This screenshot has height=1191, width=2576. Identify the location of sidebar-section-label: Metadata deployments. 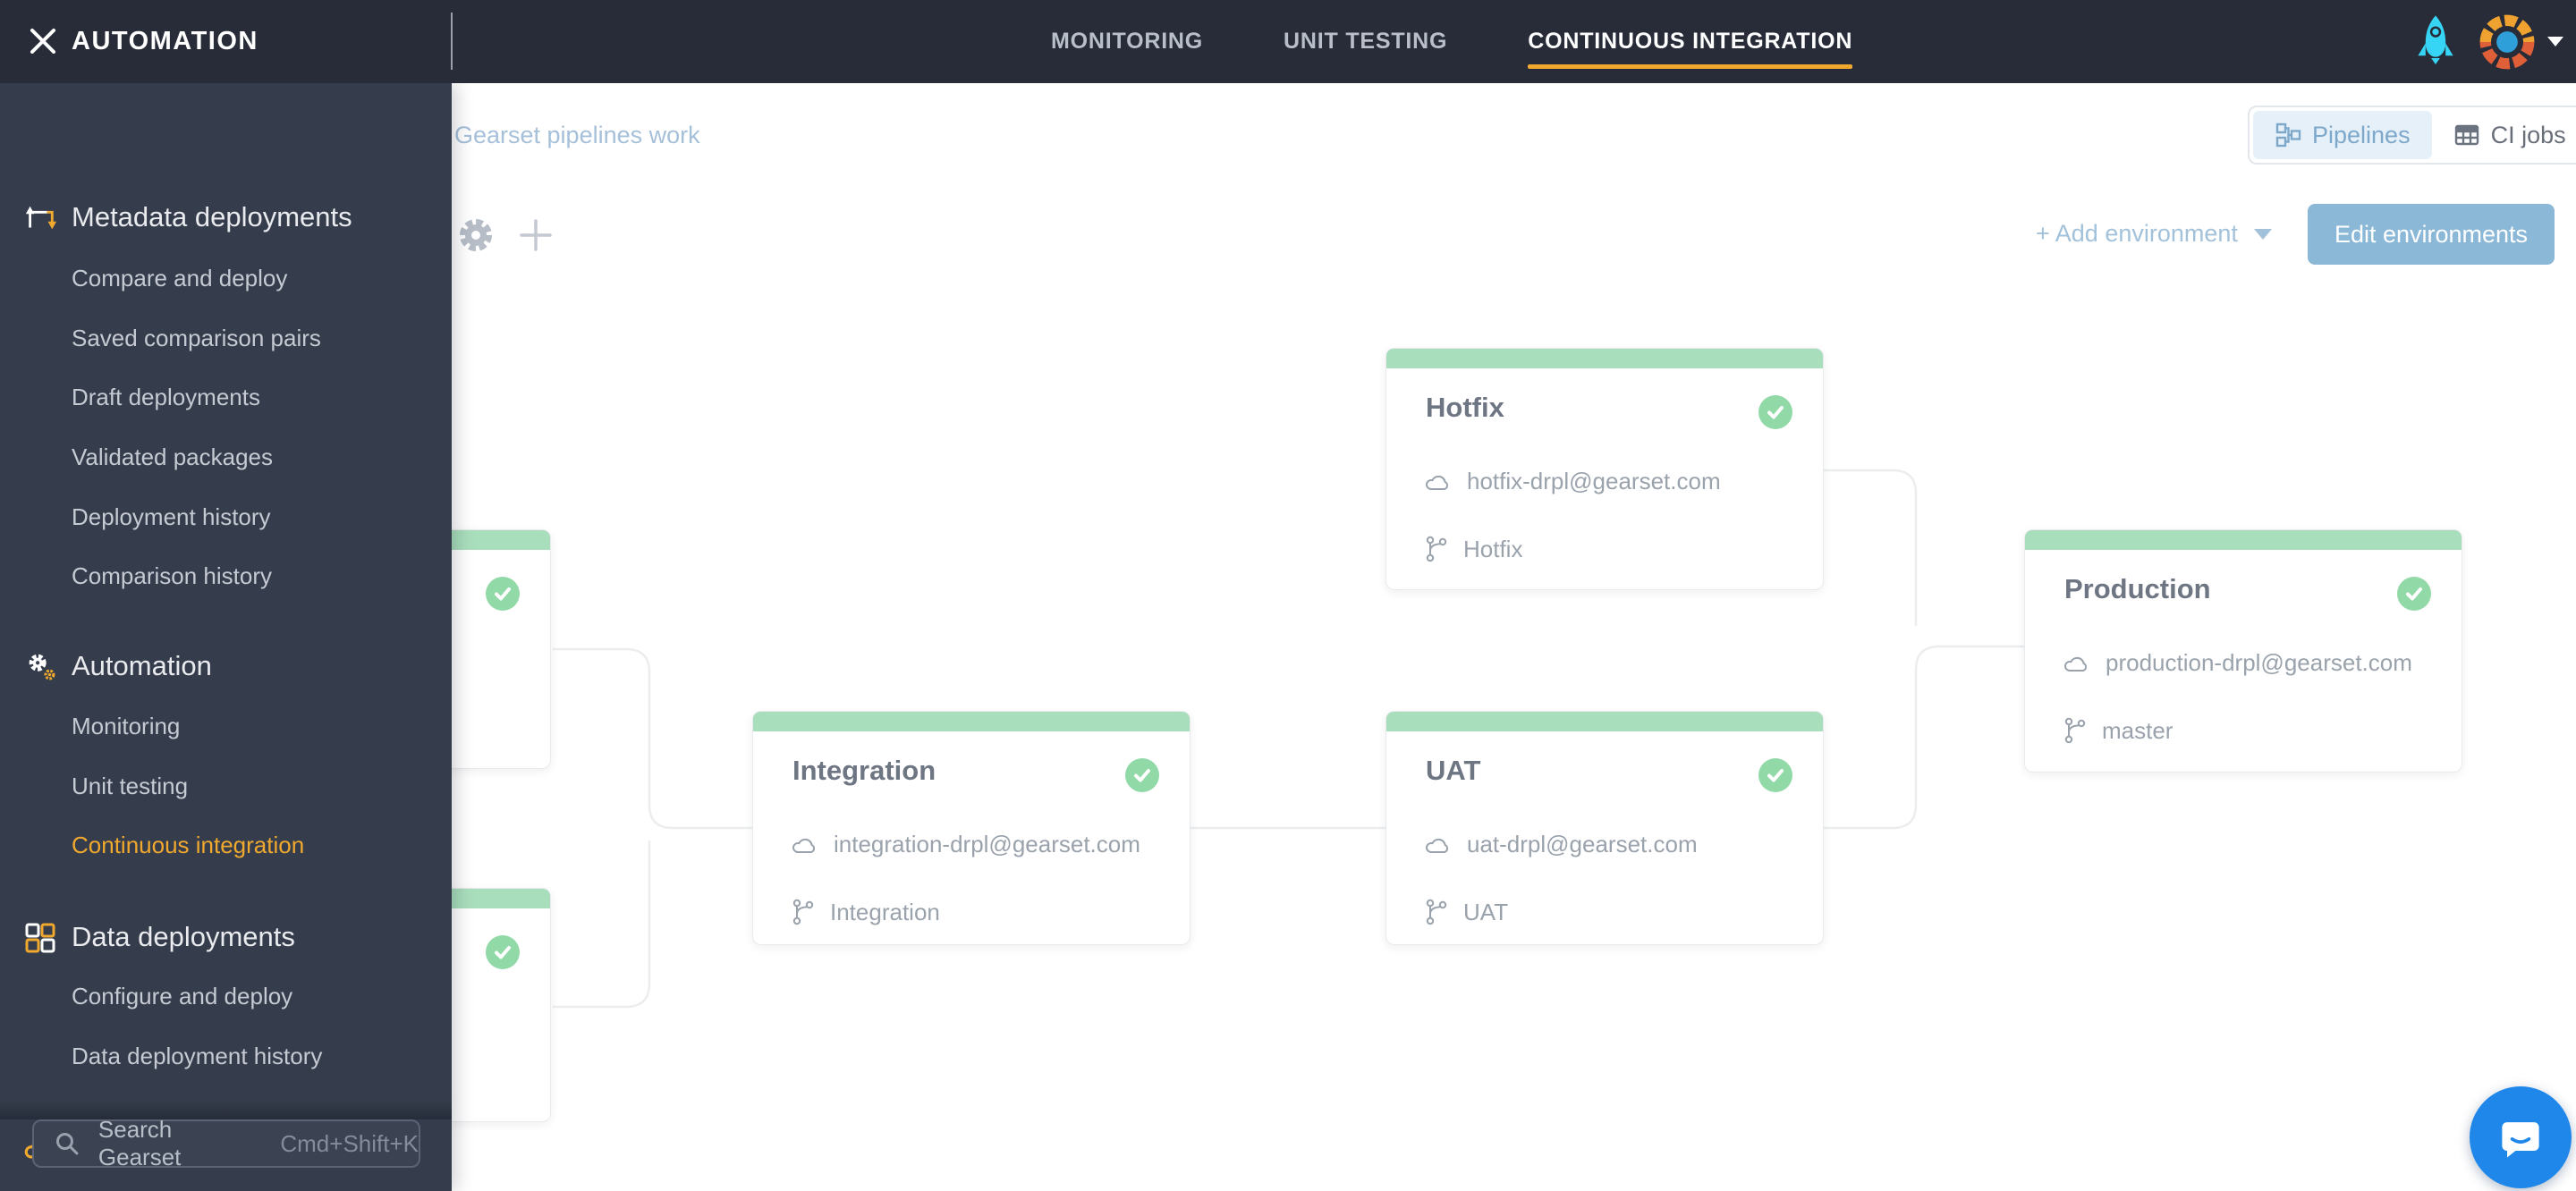
(212, 216).